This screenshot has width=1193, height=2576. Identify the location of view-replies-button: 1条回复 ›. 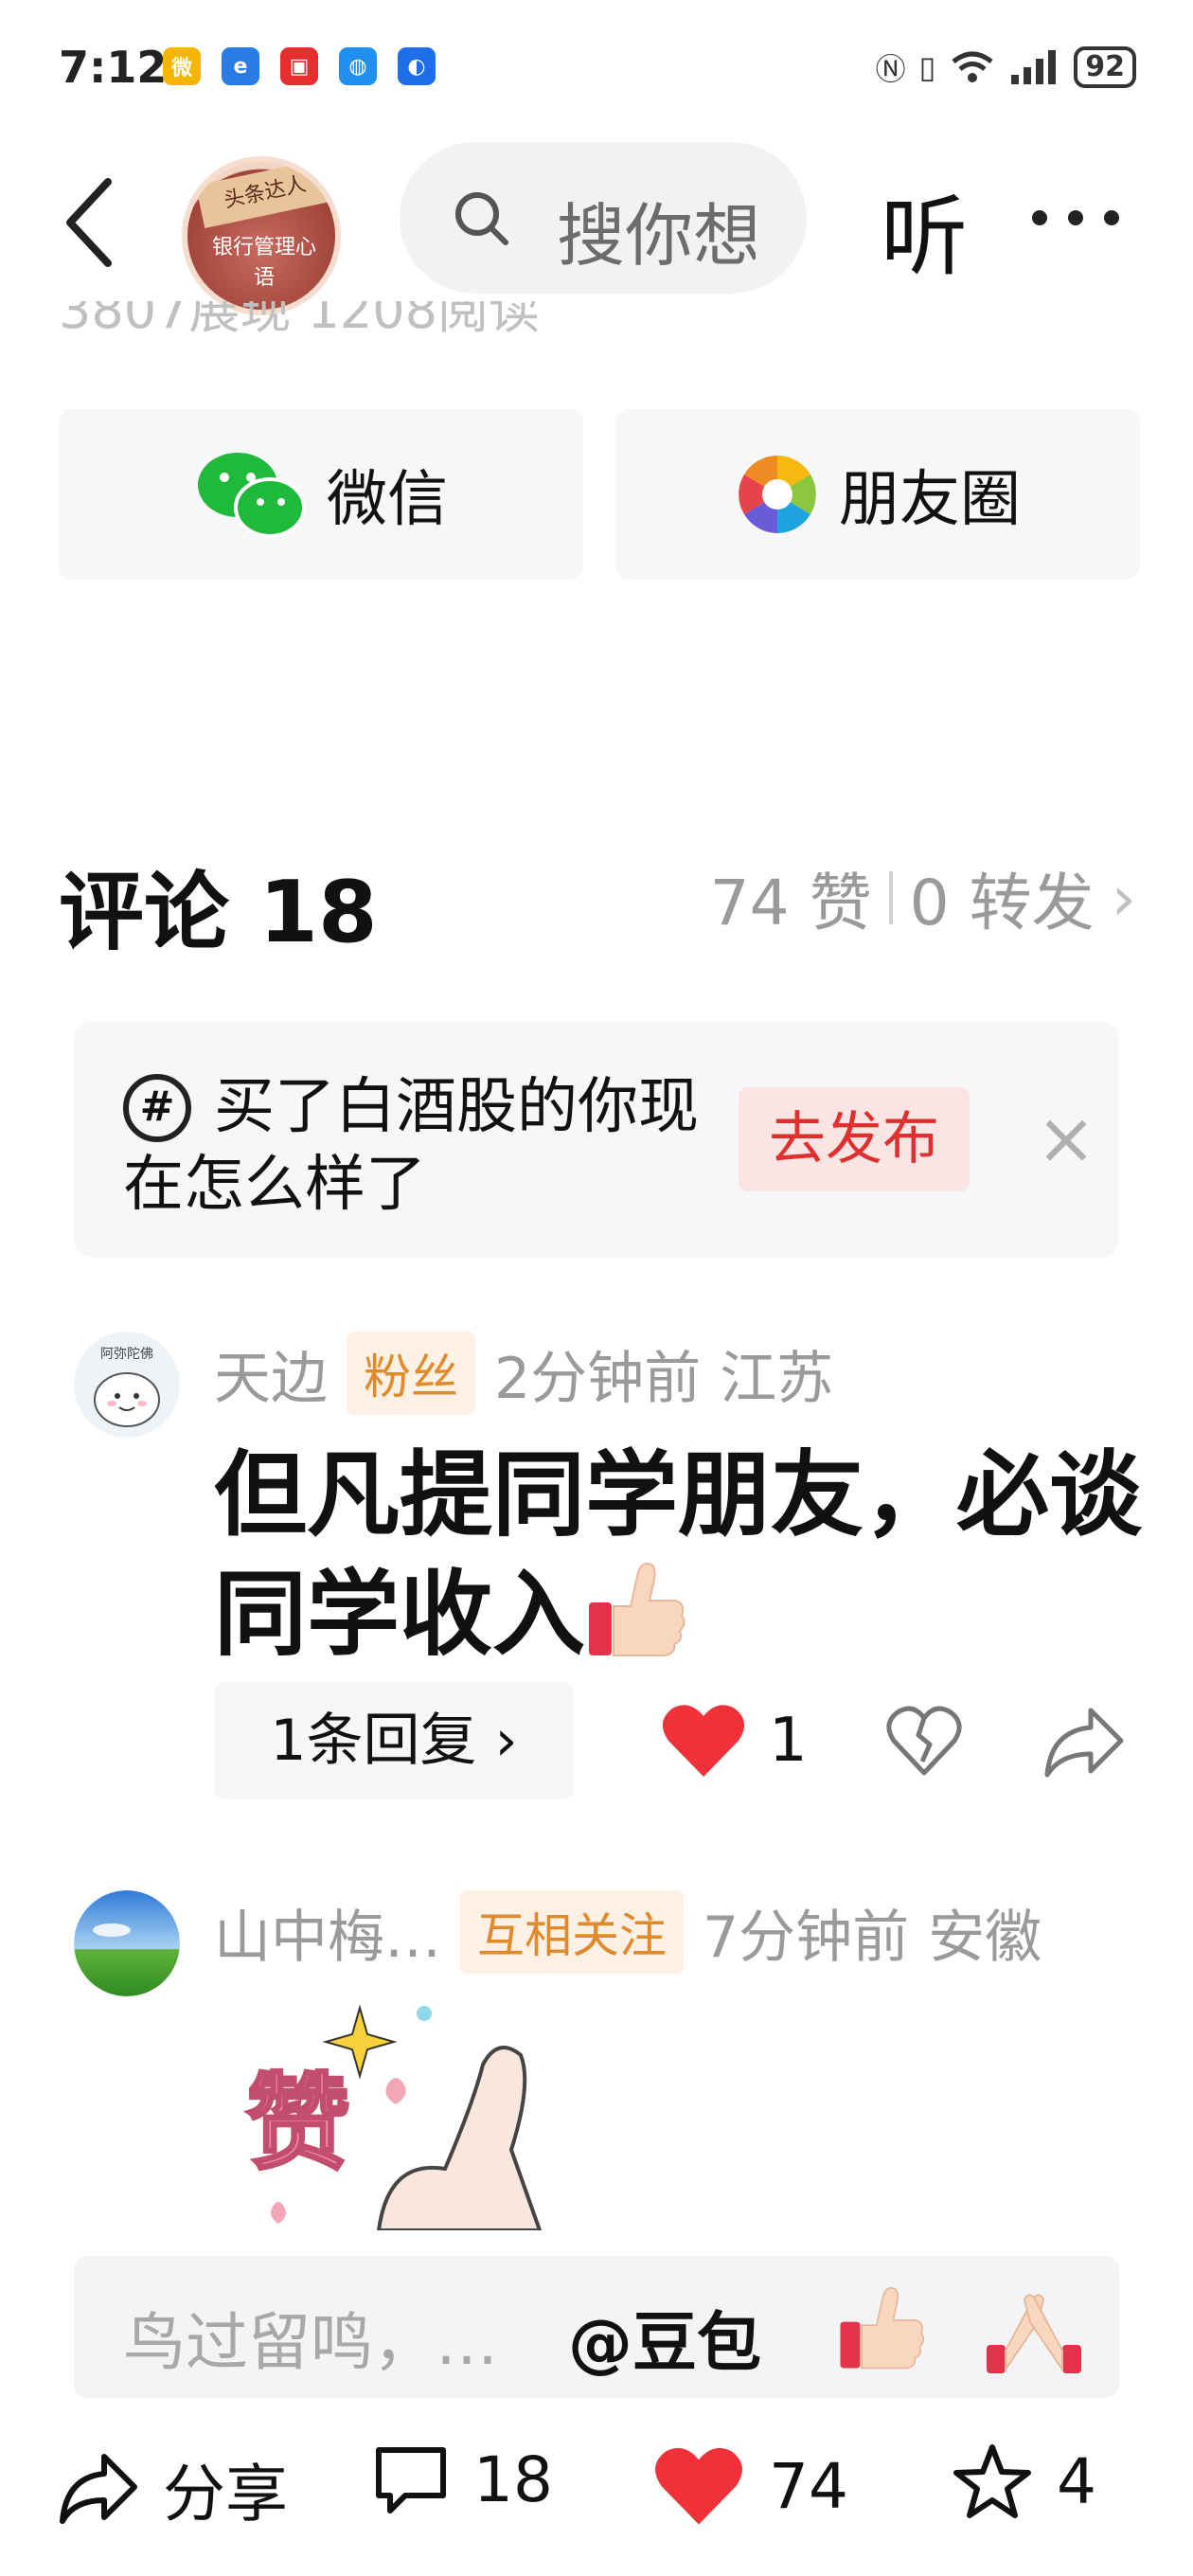
(394, 1740).